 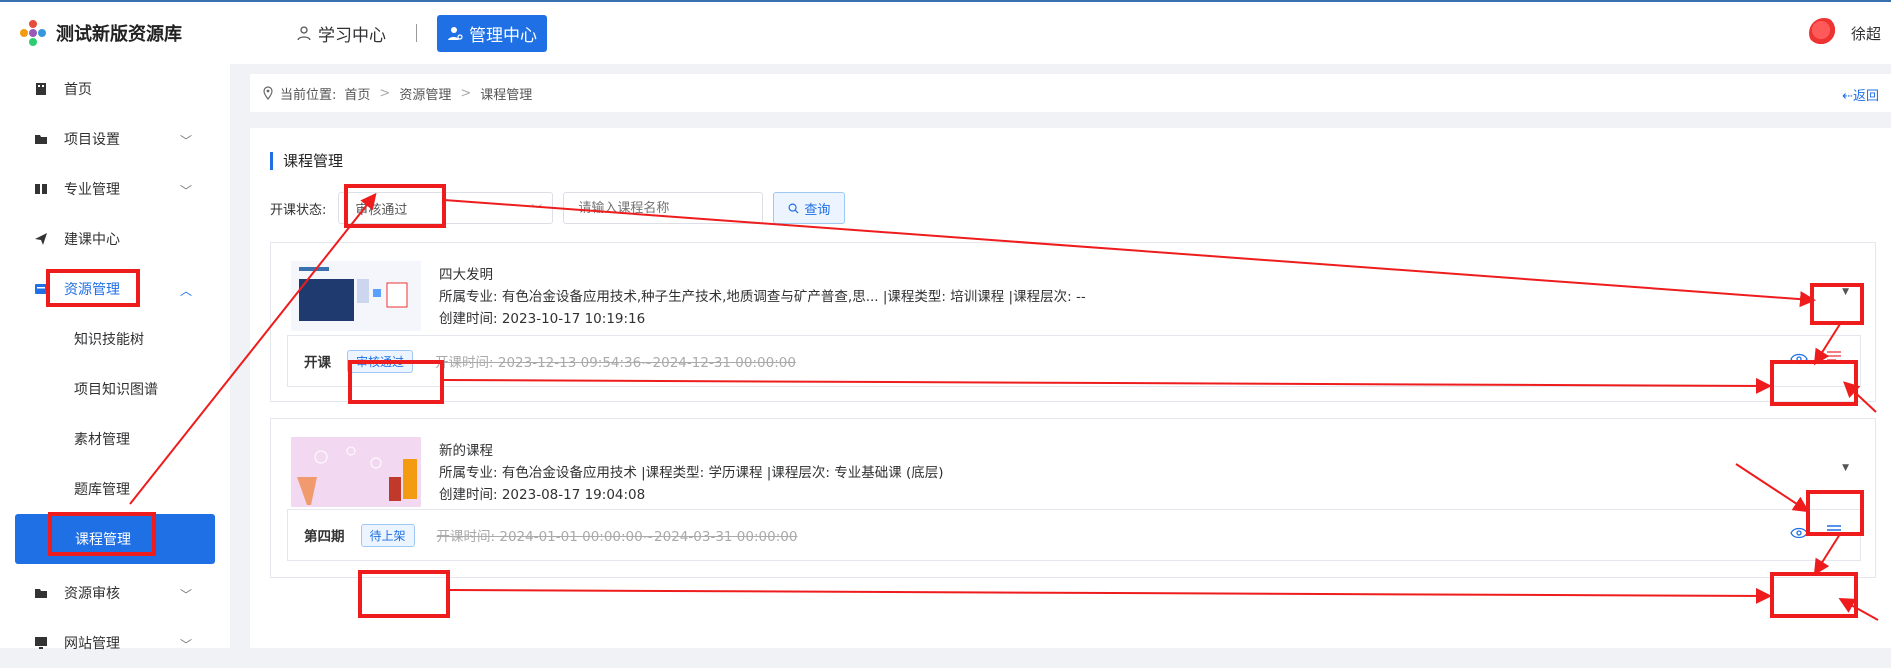 I want to click on term-name: 开课, so click(x=317, y=363).